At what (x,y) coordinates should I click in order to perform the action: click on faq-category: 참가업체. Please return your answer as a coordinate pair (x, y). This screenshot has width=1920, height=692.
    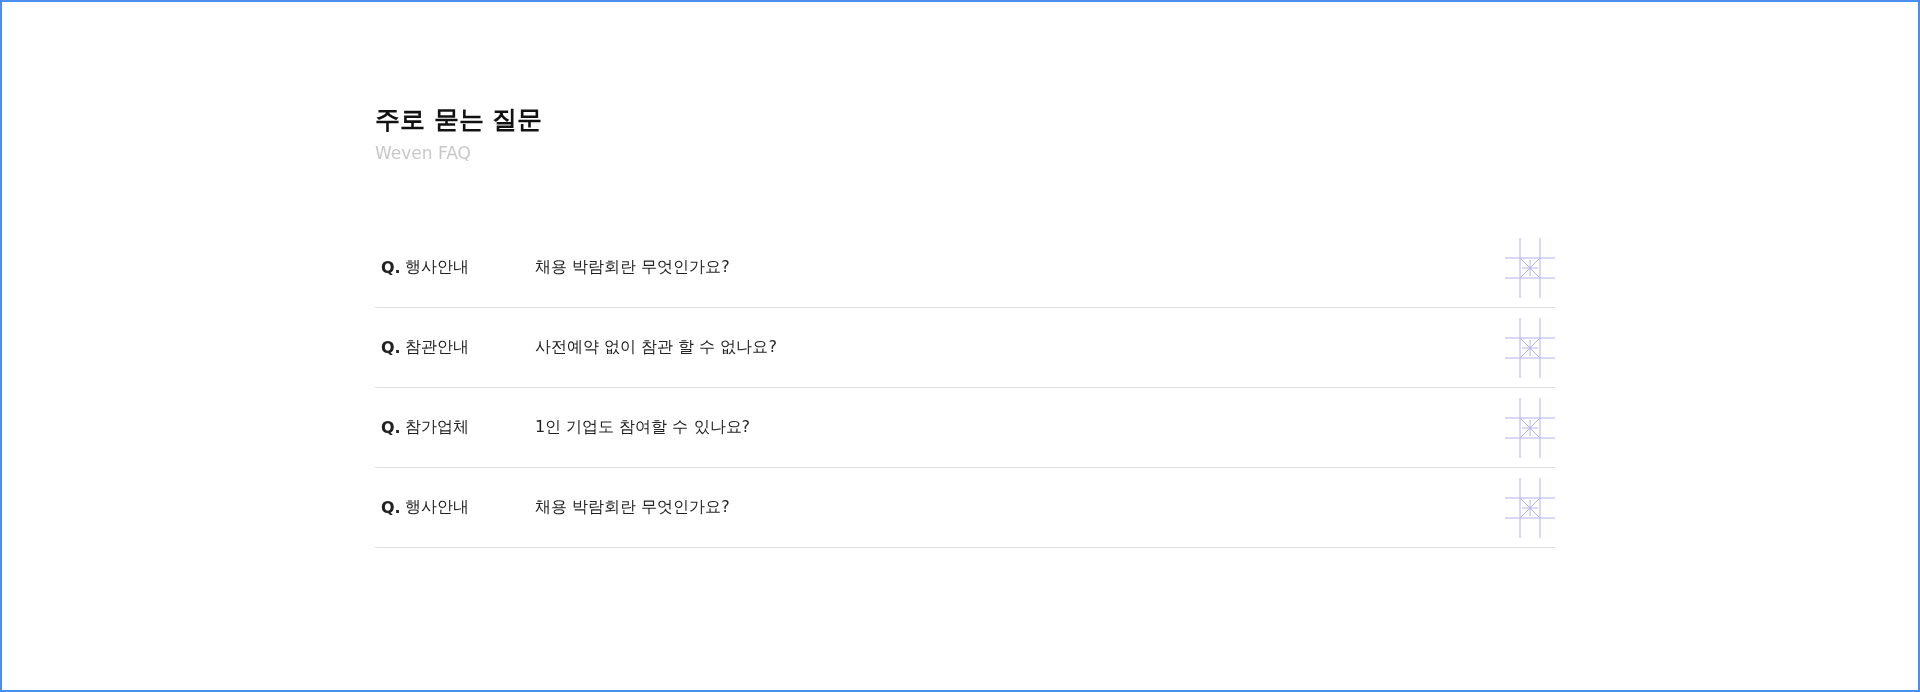
    Looking at the image, I should click on (437, 427).